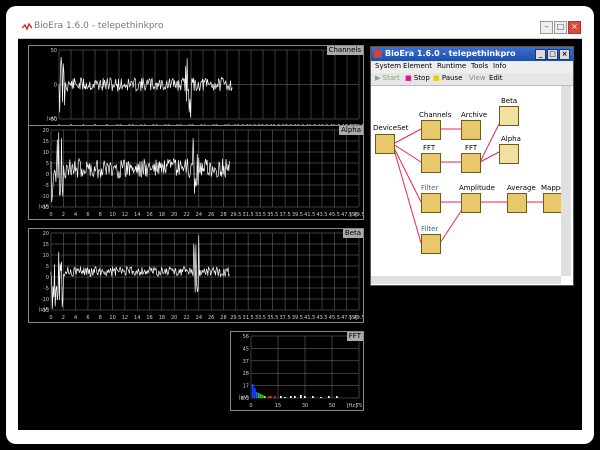 The width and height of the screenshot is (600, 450). Describe the element at coordinates (408, 78) in the screenshot. I see `stop-icon: ■` at that location.